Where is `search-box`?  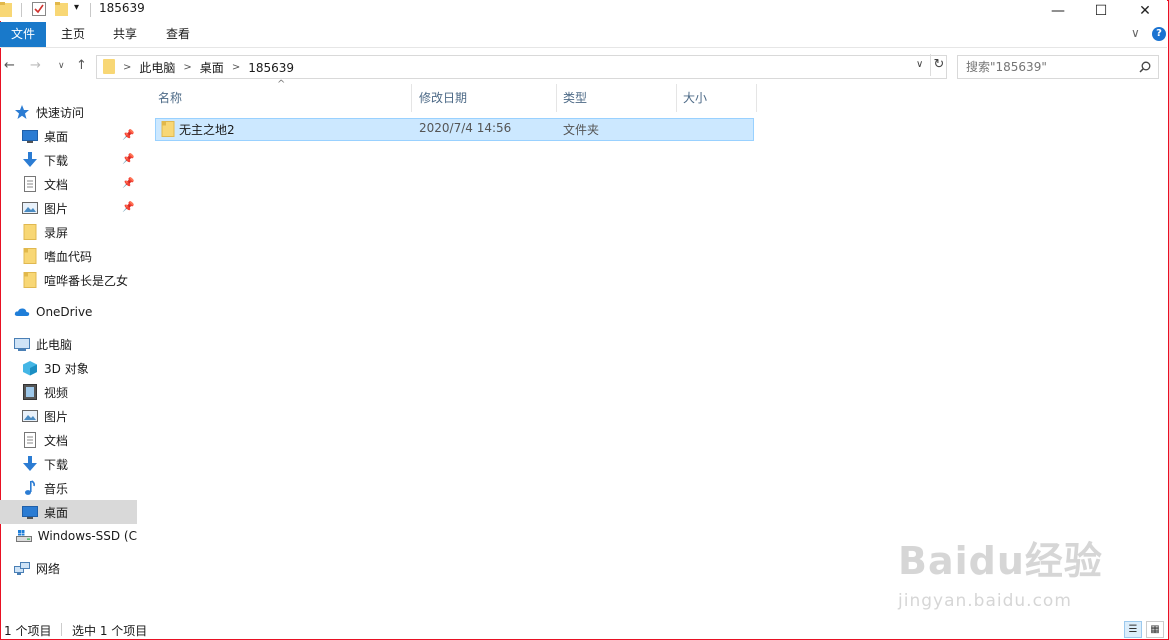 search-box is located at coordinates (1058, 67).